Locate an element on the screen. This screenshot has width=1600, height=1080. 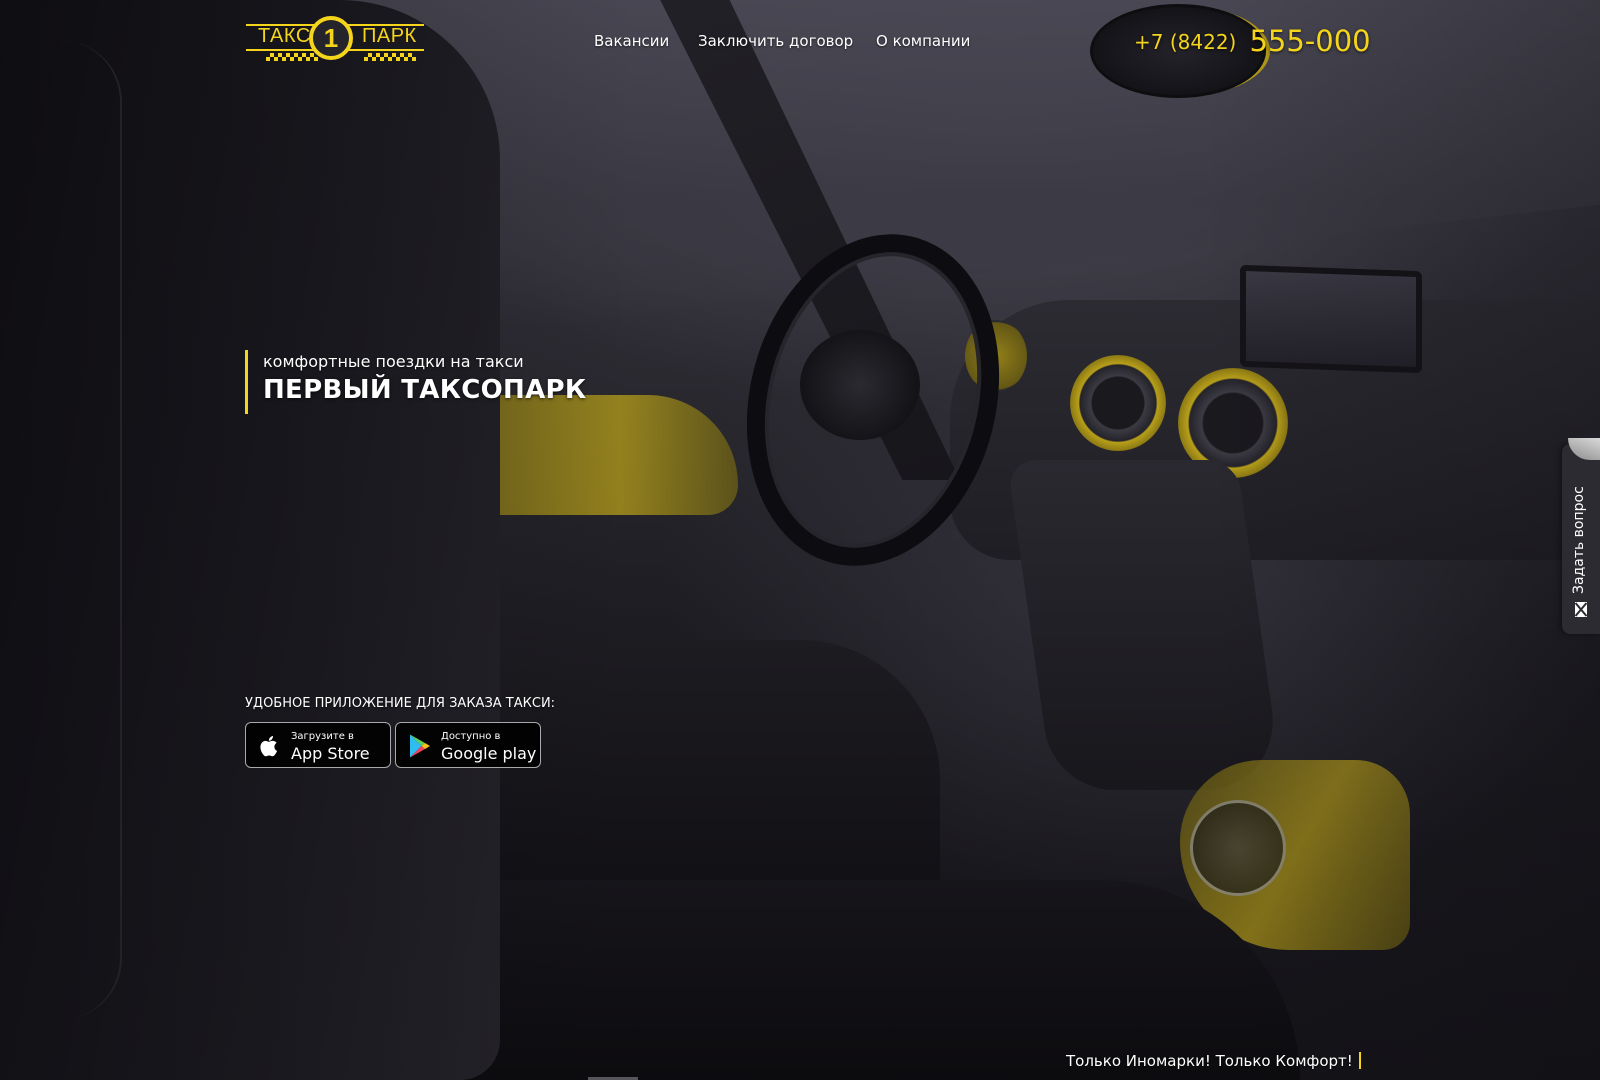
nav-link-about: О компании is located at coordinates (923, 41).